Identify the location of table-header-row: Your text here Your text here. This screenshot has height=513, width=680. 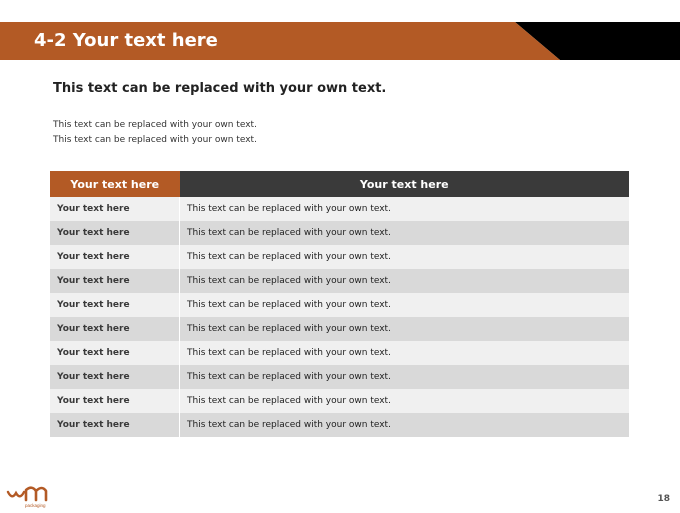
(339, 184).